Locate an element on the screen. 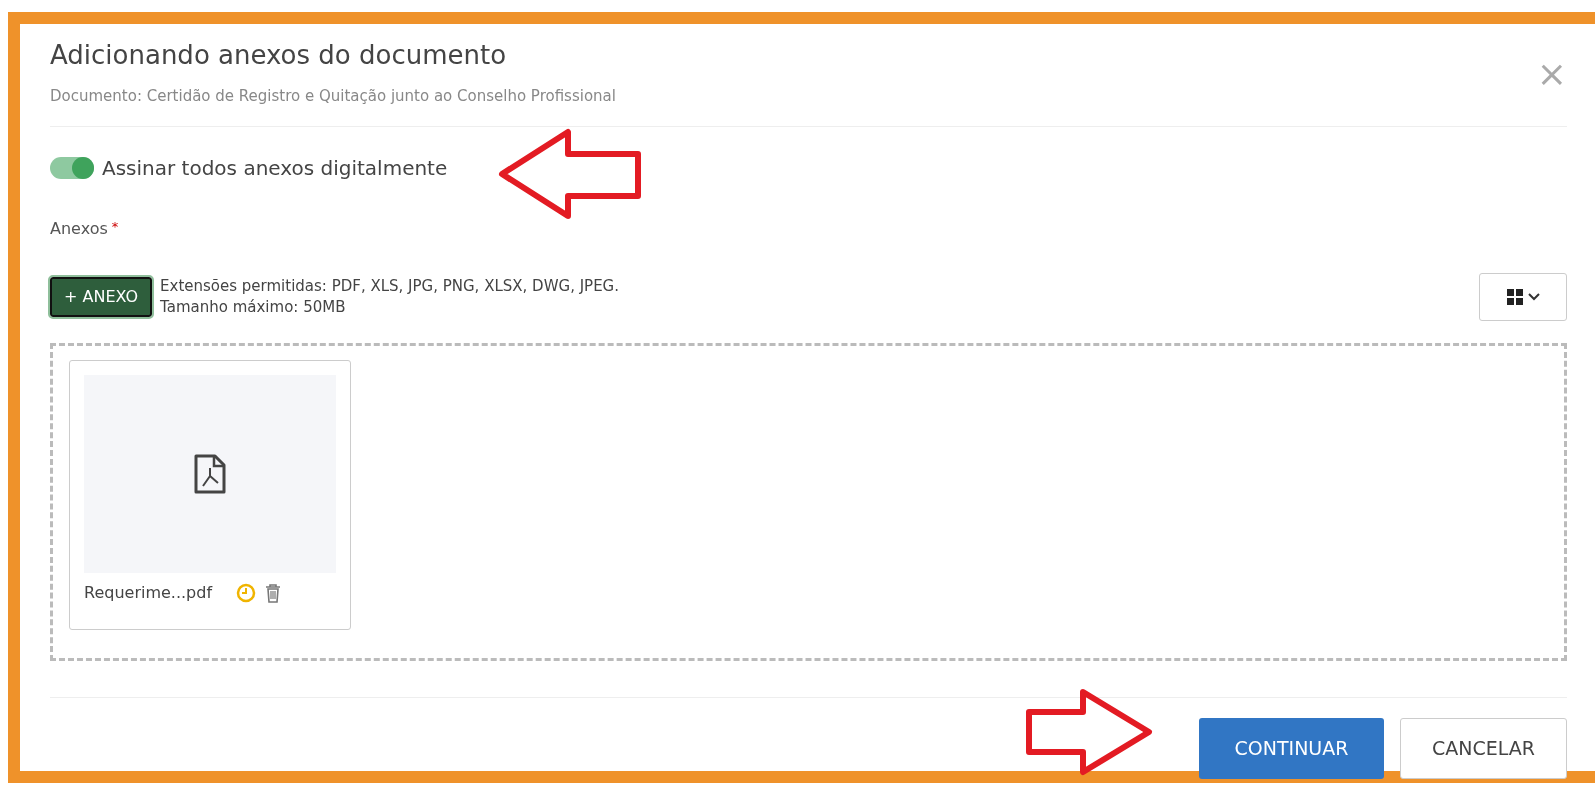  required-mark: * is located at coordinates (115, 226).